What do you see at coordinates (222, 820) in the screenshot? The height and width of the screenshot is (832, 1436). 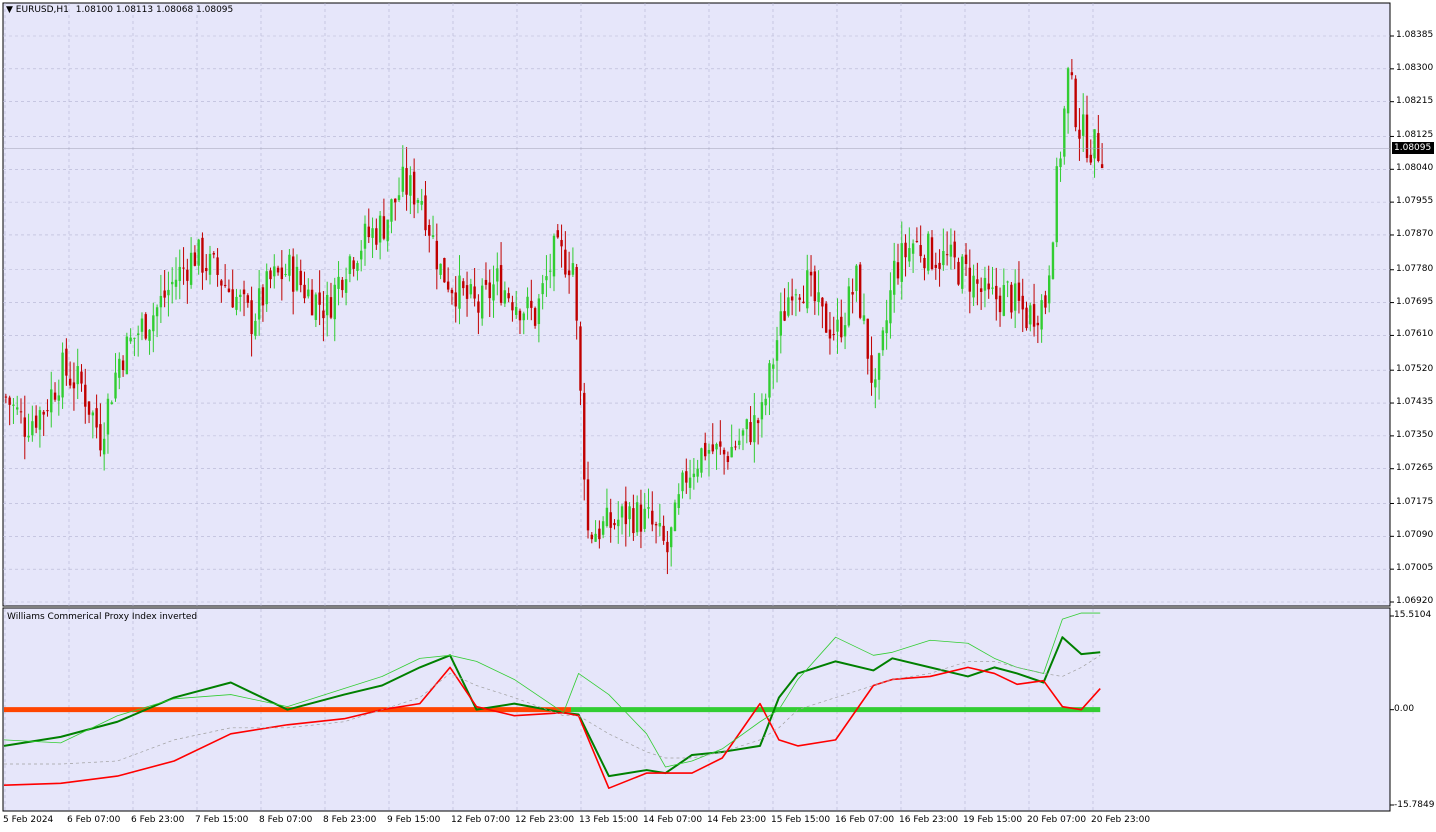 I see `time-tick-label: 7 Feb 15:00` at bounding box center [222, 820].